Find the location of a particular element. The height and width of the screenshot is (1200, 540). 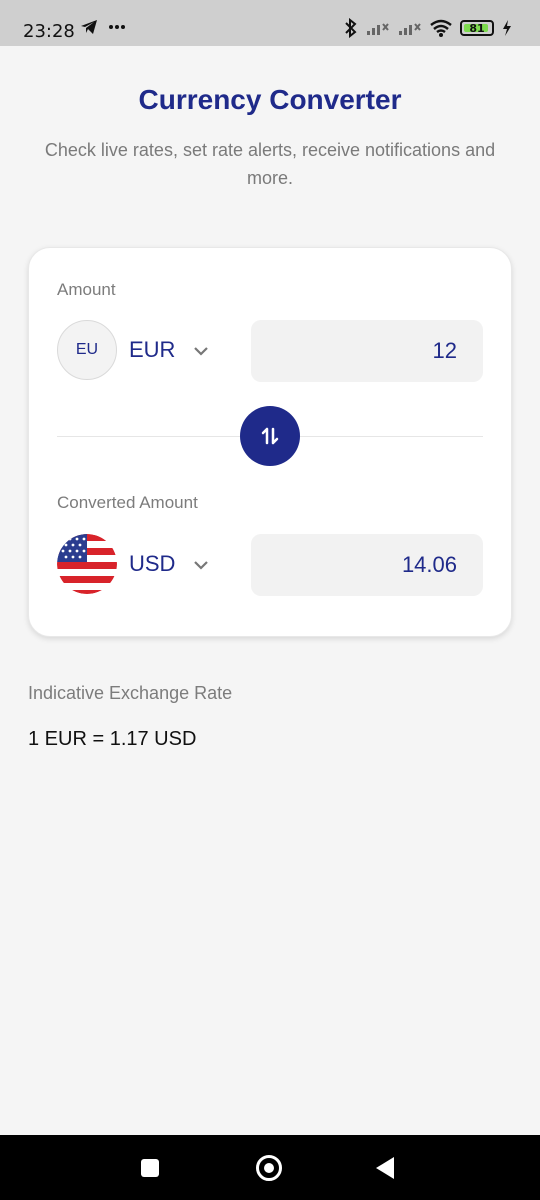

battery-level: 81 is located at coordinates (477, 28).